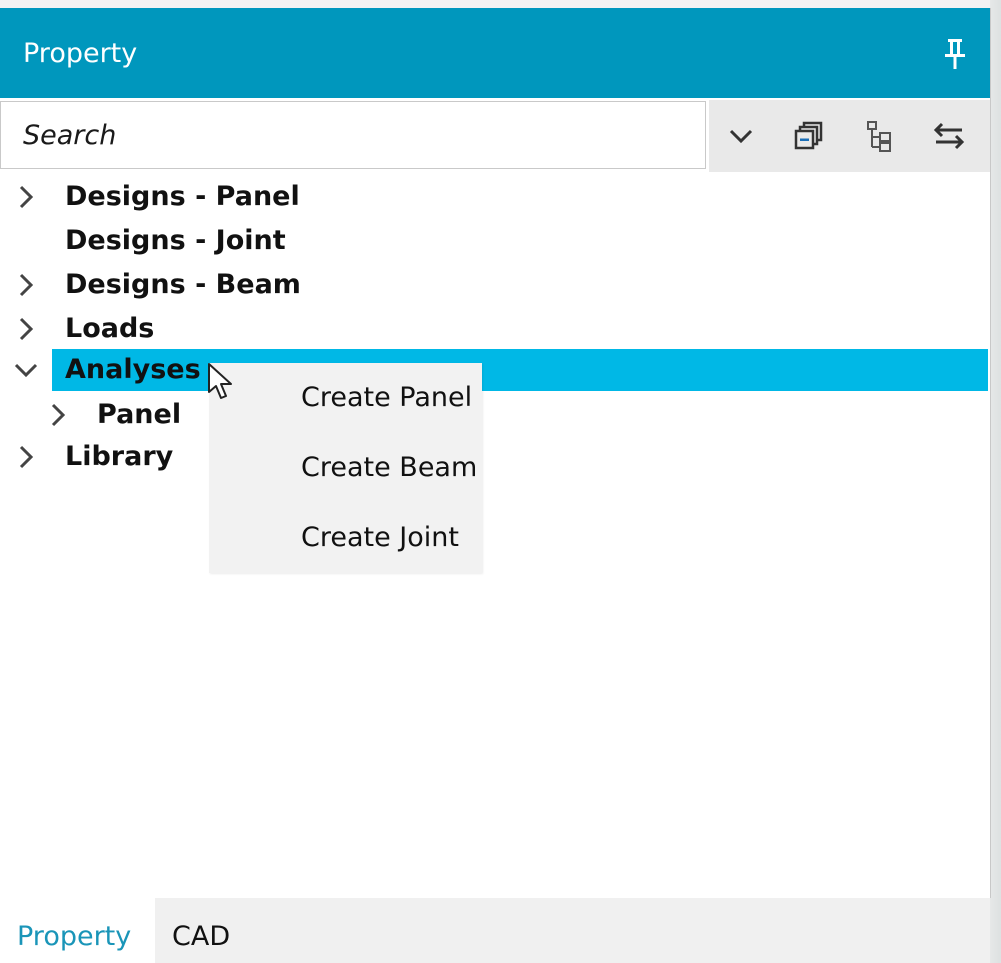 The image size is (1001, 963). What do you see at coordinates (387, 397) in the screenshot?
I see `menu-item-label: Create Panel` at bounding box center [387, 397].